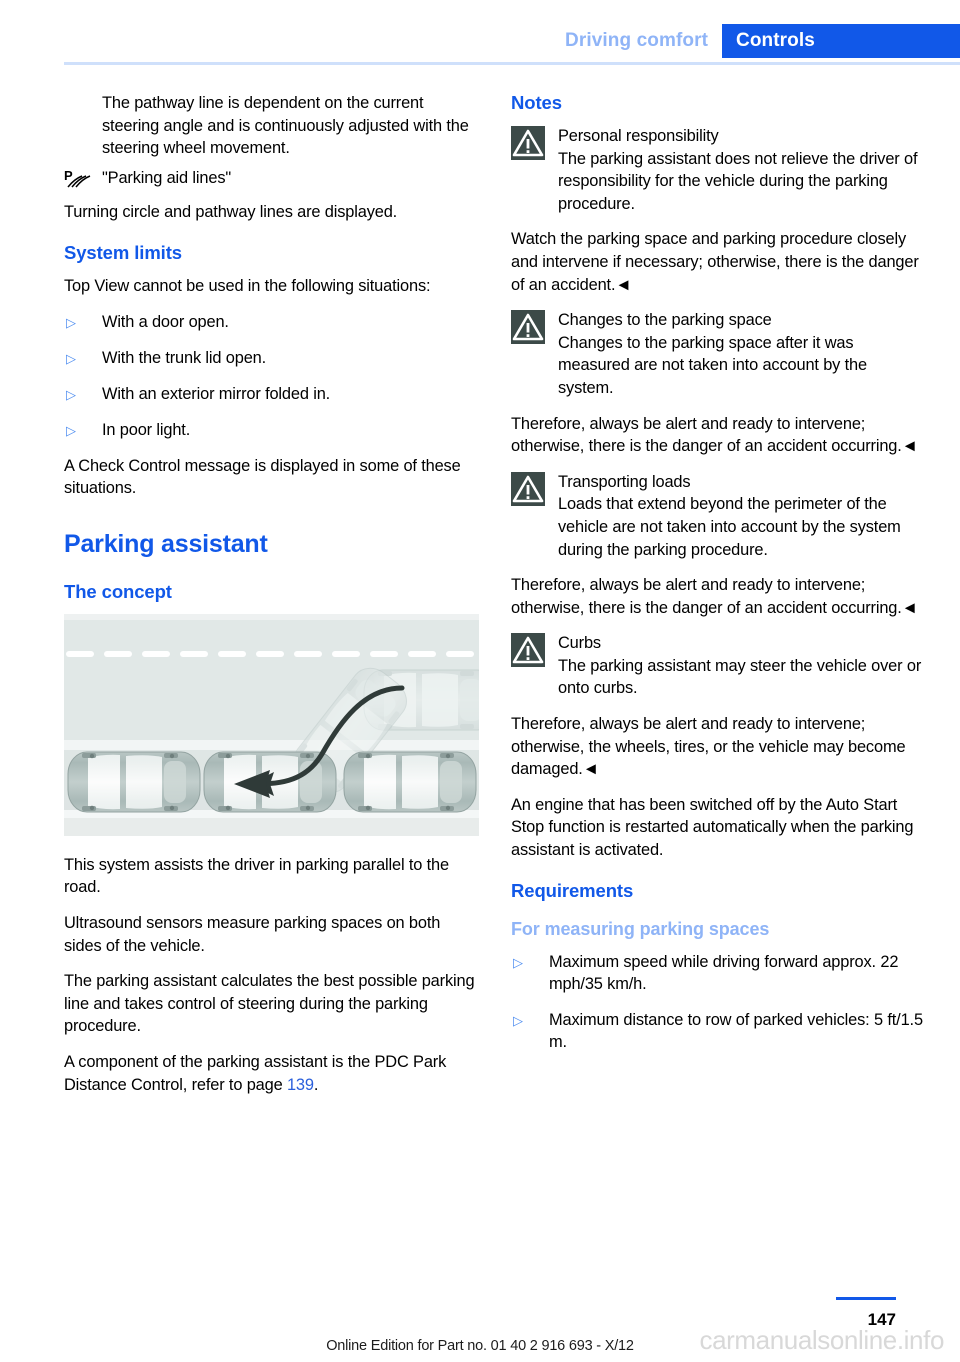  What do you see at coordinates (638, 136) in the screenshot?
I see `warning-title: Personal responsibility` at bounding box center [638, 136].